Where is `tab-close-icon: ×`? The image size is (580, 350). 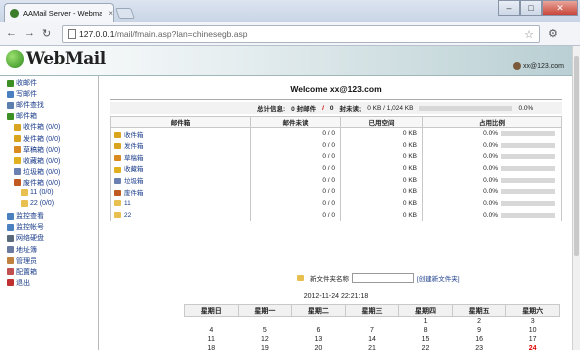 tab-close-icon: × is located at coordinates (110, 13).